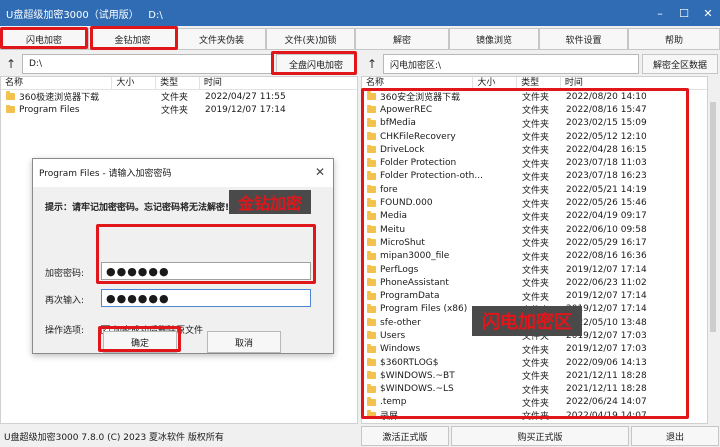 Image resolution: width=720 pixels, height=447 pixels. What do you see at coordinates (221, 39) in the screenshot?
I see `folder-disguise-button: 文件夹伪装` at bounding box center [221, 39].